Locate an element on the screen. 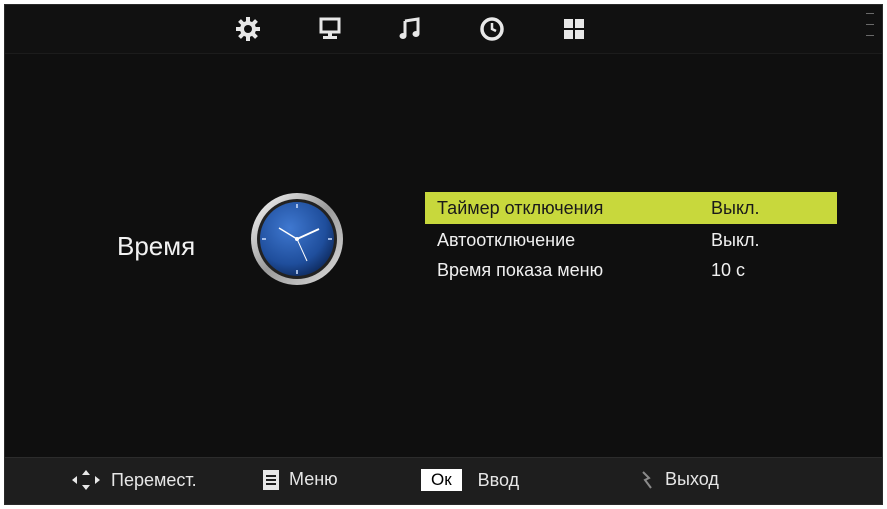  bottom-hint-bar: Перемест. Меню Ок Ввод Выход is located at coordinates (443, 480).